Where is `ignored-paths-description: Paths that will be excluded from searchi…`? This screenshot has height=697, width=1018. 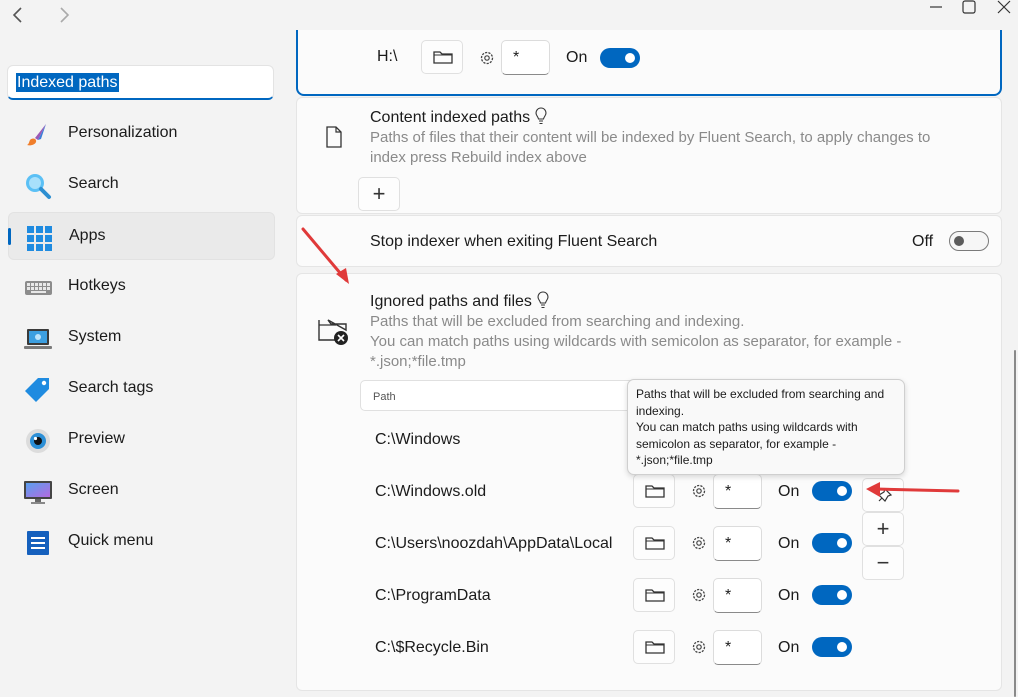
ignored-paths-description: Paths that will be excluded from searchi… is located at coordinates (636, 341).